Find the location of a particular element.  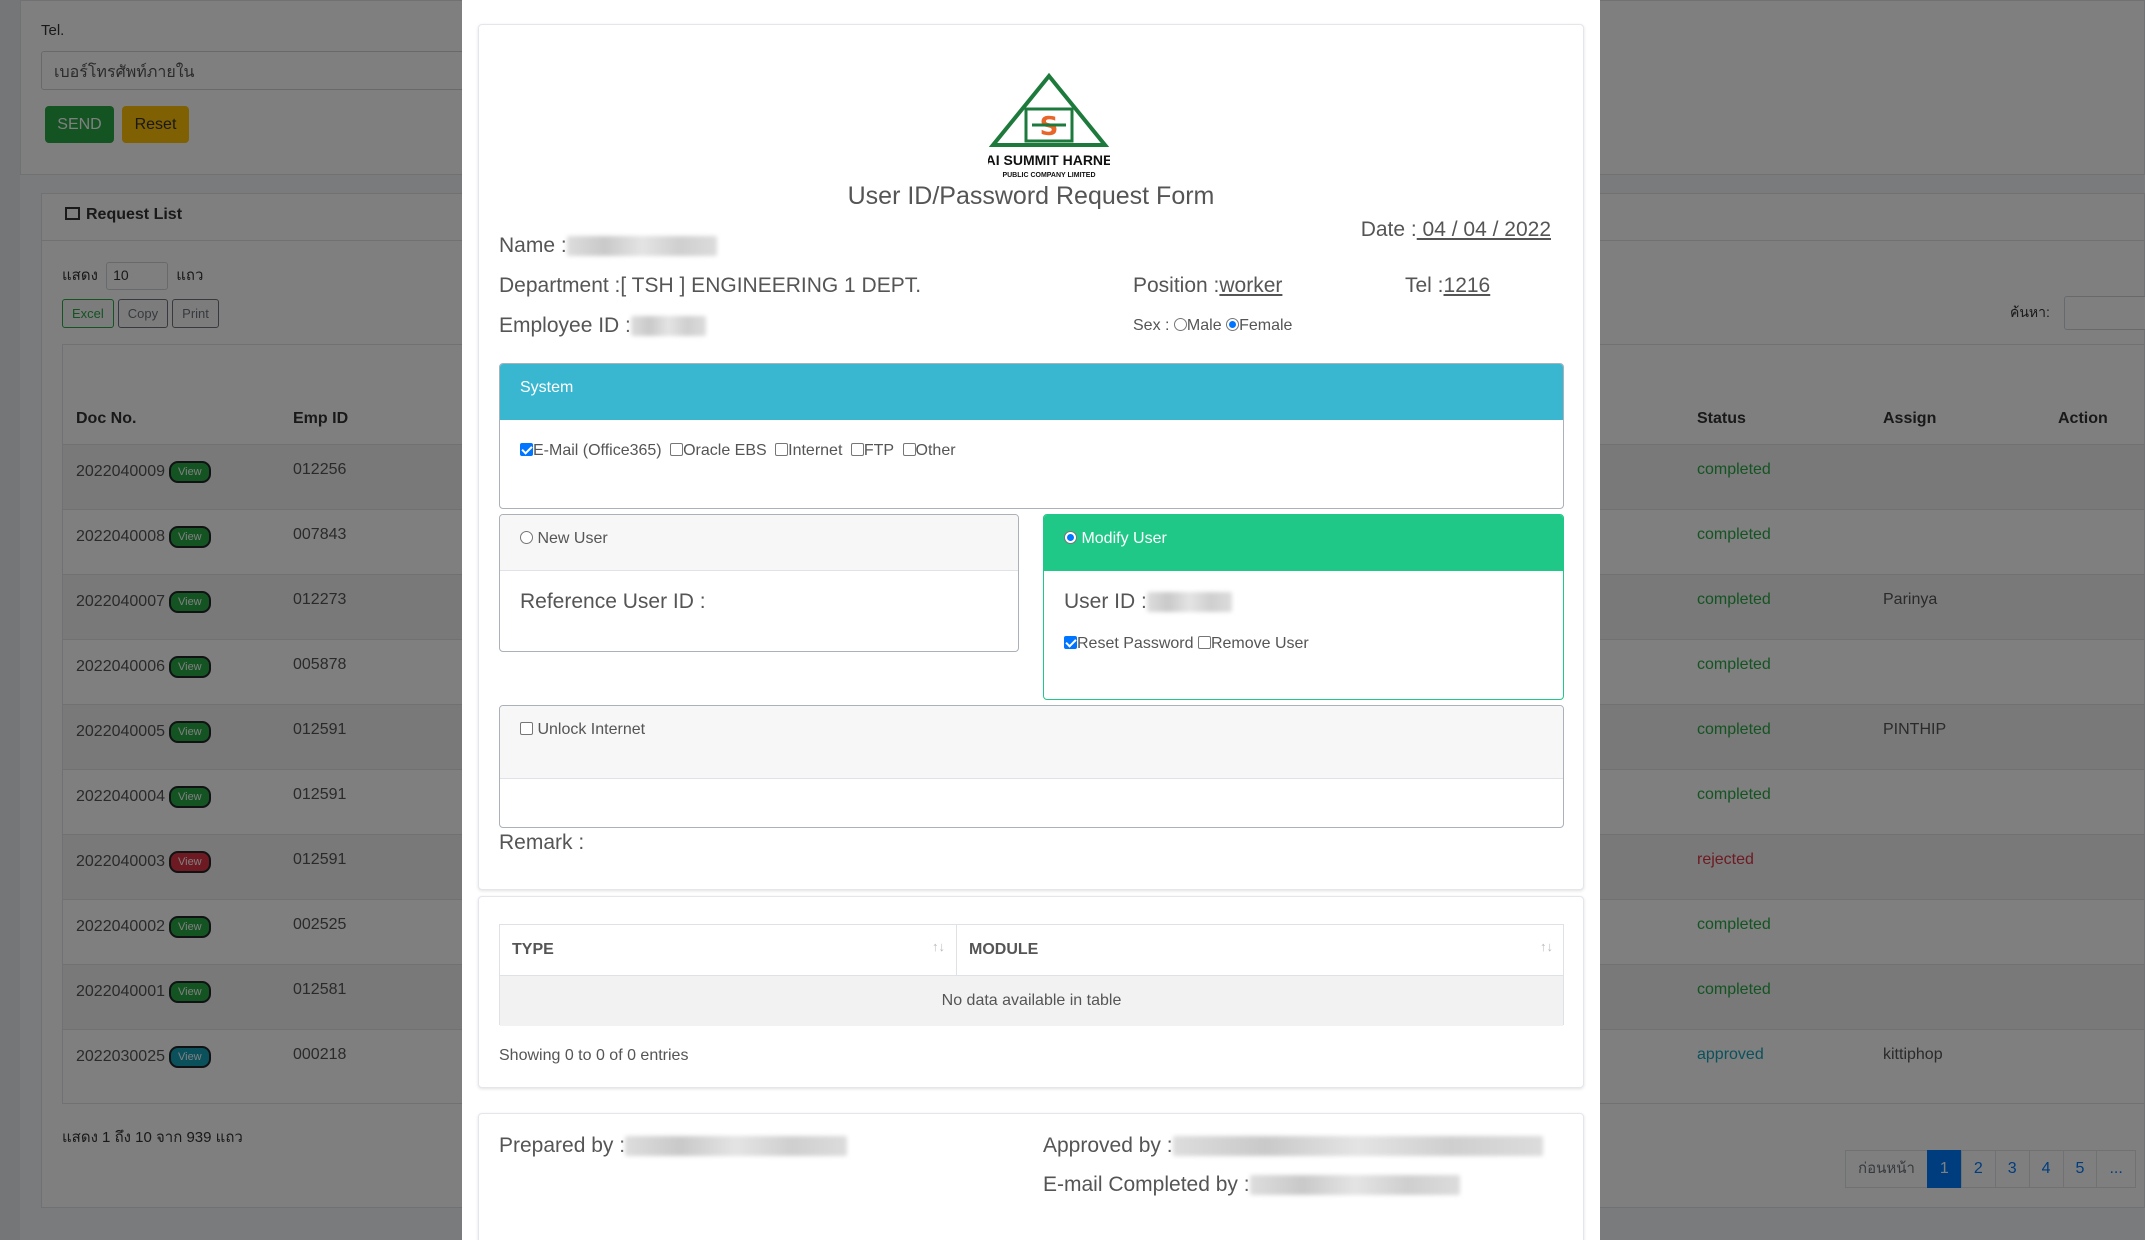

modify-options: Reset Password Remove User is located at coordinates (1186, 644).